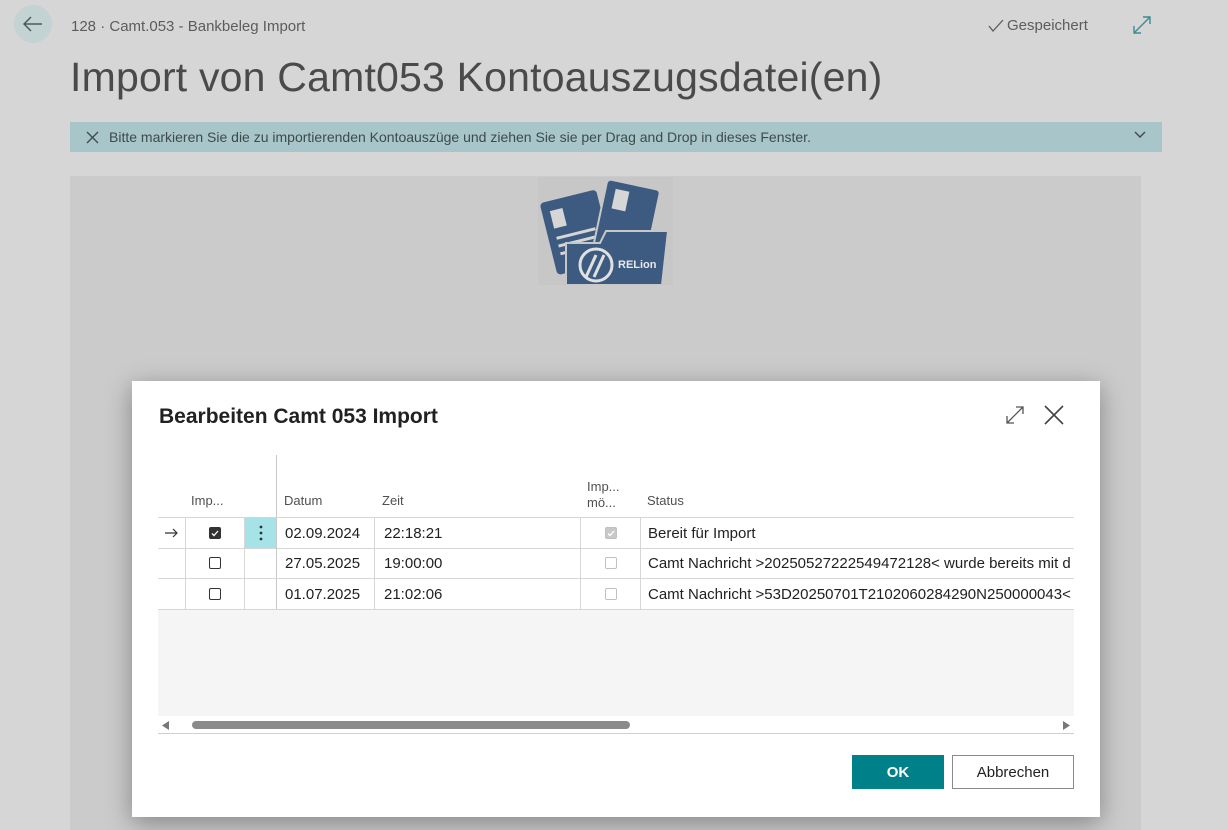 Image resolution: width=1228 pixels, height=830 pixels. I want to click on datum-cell: 02.09.2024, so click(326, 533).